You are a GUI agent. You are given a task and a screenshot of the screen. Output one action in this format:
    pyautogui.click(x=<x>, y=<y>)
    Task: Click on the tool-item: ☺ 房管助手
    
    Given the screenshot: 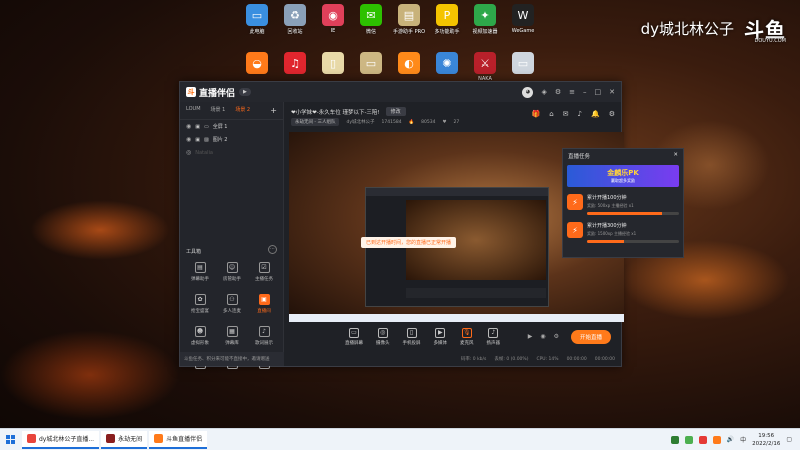 What is the action you would take?
    pyautogui.click(x=232, y=272)
    